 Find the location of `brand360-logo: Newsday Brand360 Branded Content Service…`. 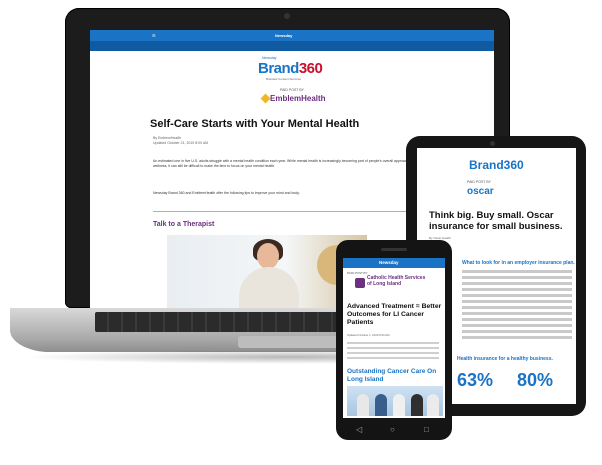

brand360-logo: Newsday Brand360 Branded Content Service… is located at coordinates (290, 68).